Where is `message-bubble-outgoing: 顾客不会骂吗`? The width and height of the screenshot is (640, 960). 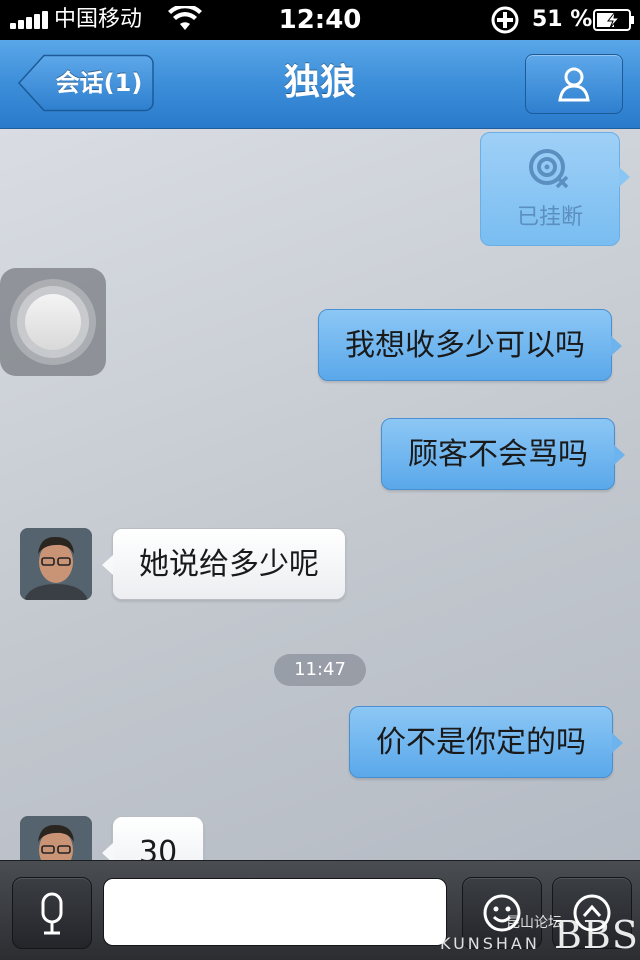 message-bubble-outgoing: 顾客不会骂吗 is located at coordinates (503, 454).